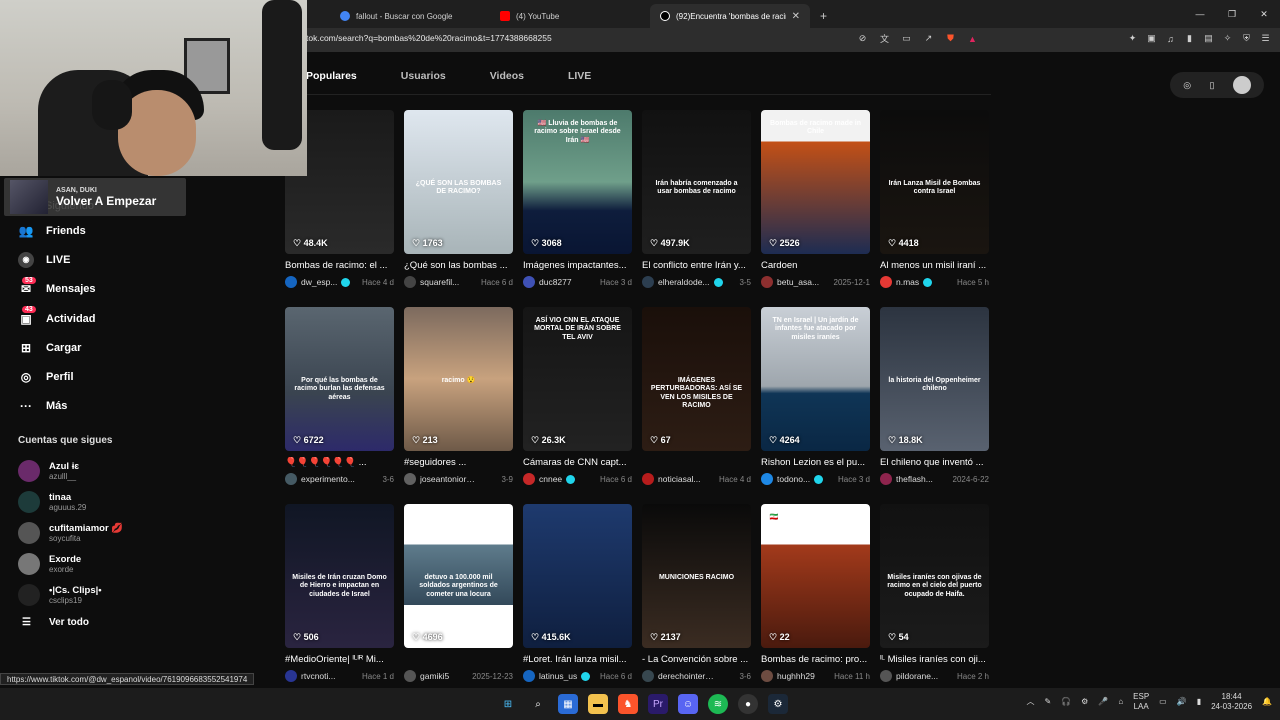  I want to click on wallet-icon: ▤, so click(1208, 38).